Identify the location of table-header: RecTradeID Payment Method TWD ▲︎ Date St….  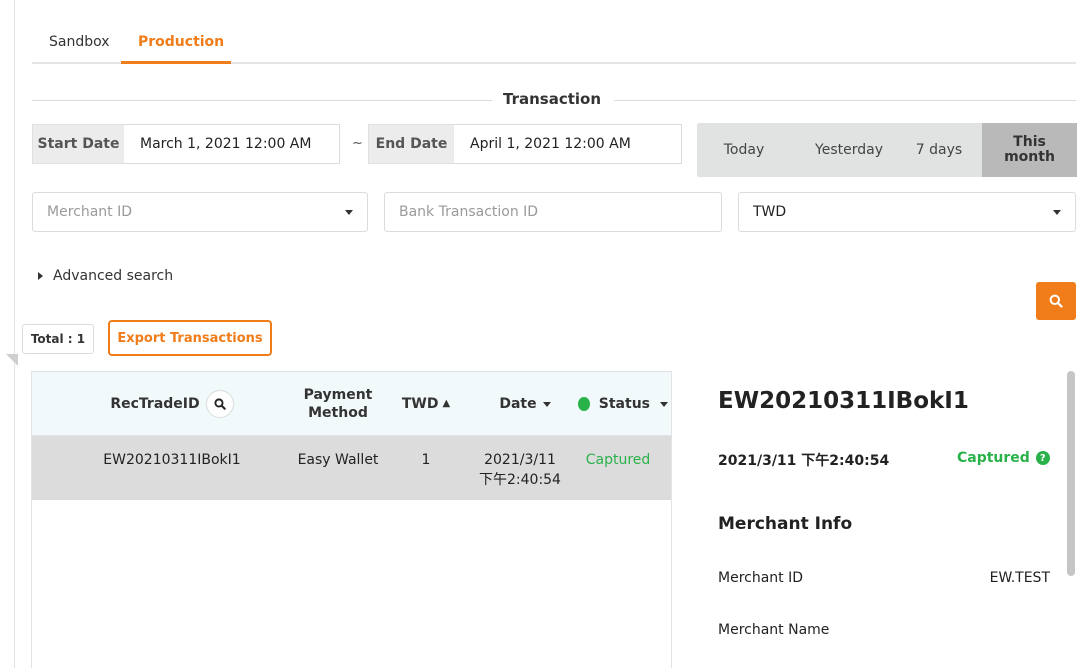
(351, 404).